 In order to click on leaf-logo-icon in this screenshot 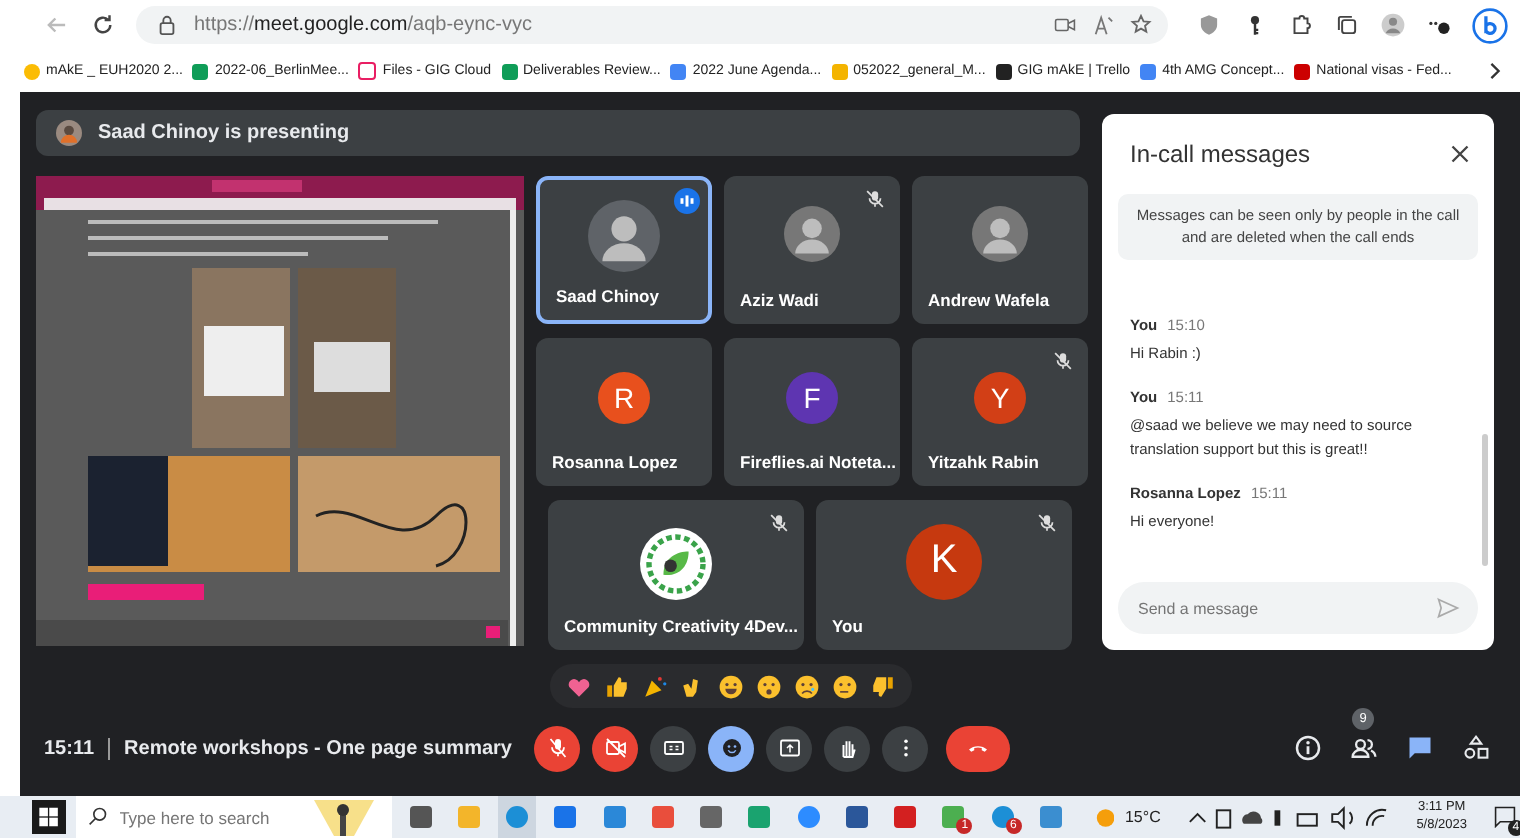, I will do `click(676, 563)`.